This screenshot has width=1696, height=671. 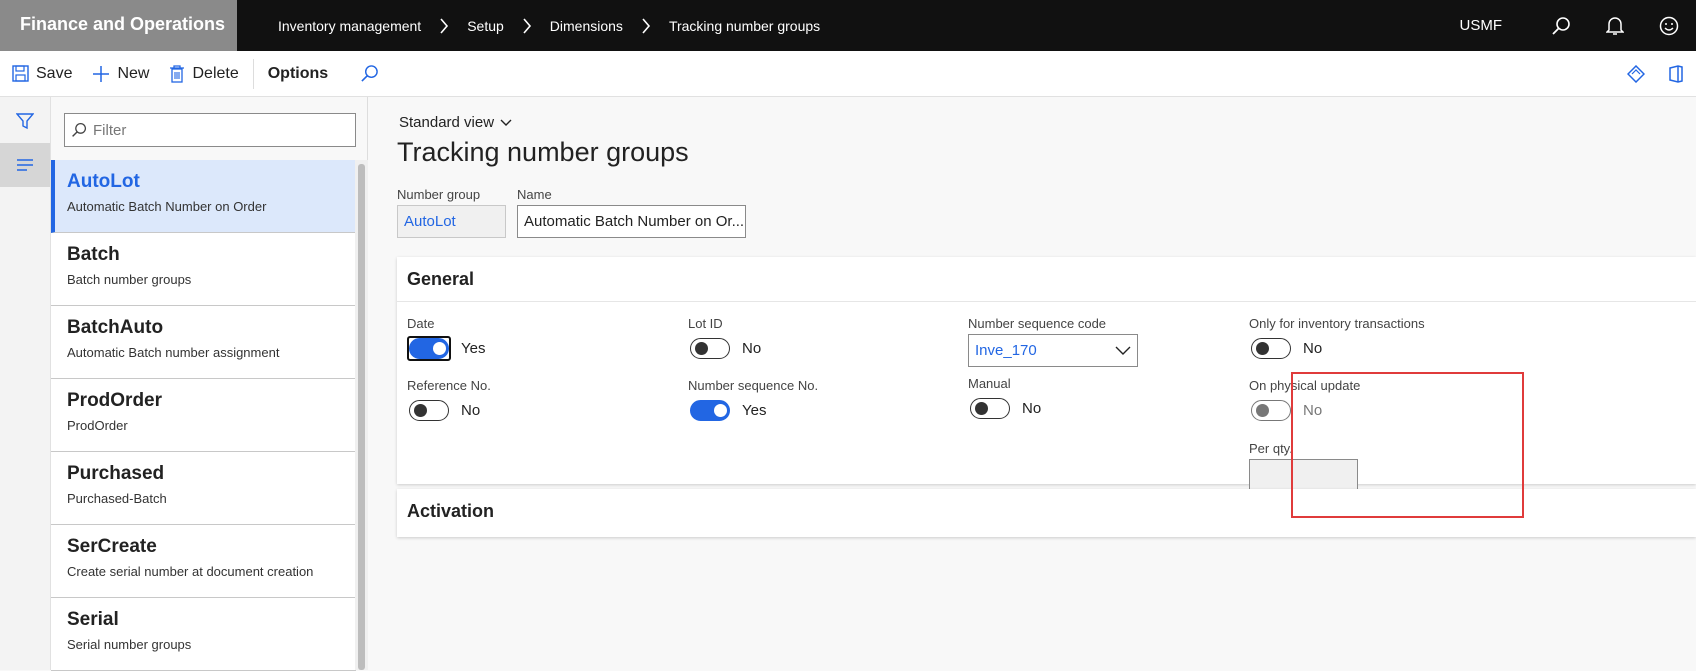 I want to click on new-button: New, so click(x=120, y=74).